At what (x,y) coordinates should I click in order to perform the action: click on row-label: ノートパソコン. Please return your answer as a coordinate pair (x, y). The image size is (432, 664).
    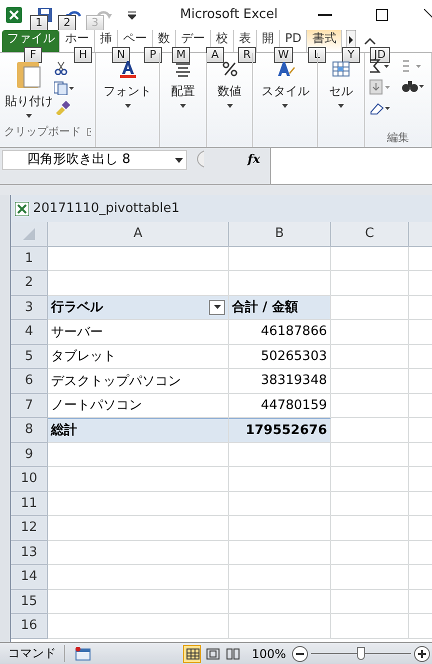
    Looking at the image, I should click on (96, 405).